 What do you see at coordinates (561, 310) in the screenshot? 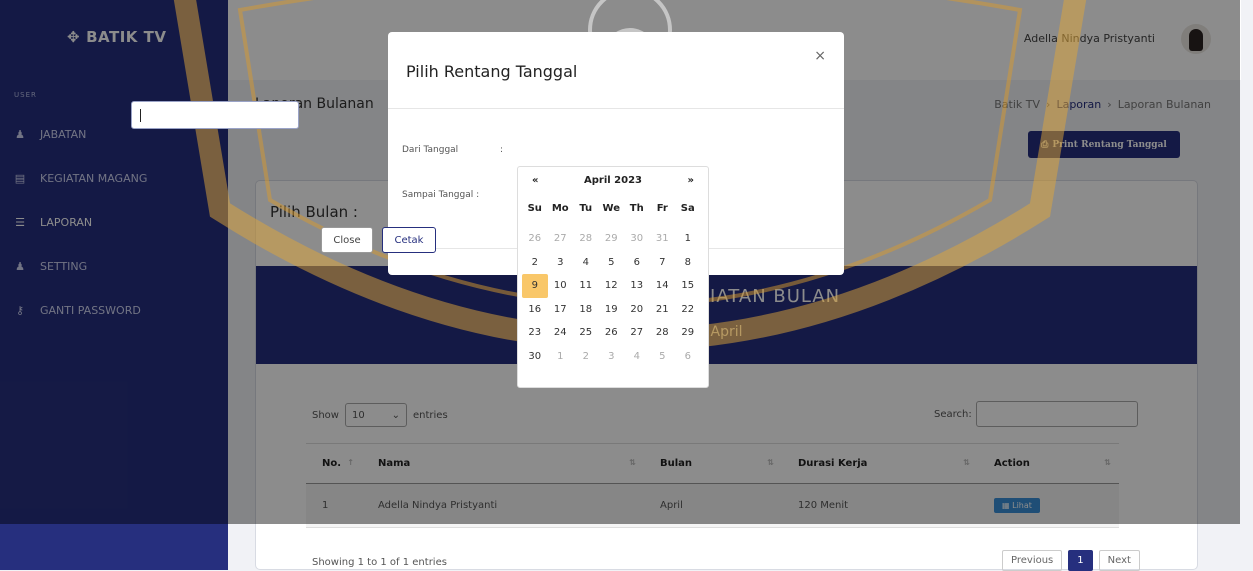
I see `datepicker-day: 17` at bounding box center [561, 310].